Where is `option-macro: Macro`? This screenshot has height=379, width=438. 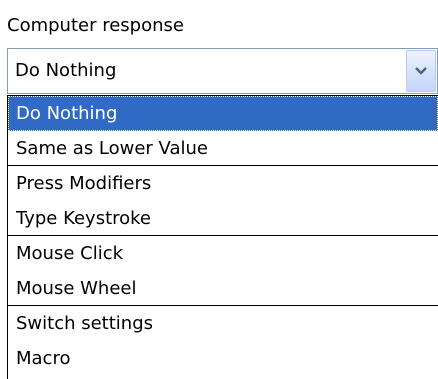
option-macro: Macro is located at coordinates (223, 358).